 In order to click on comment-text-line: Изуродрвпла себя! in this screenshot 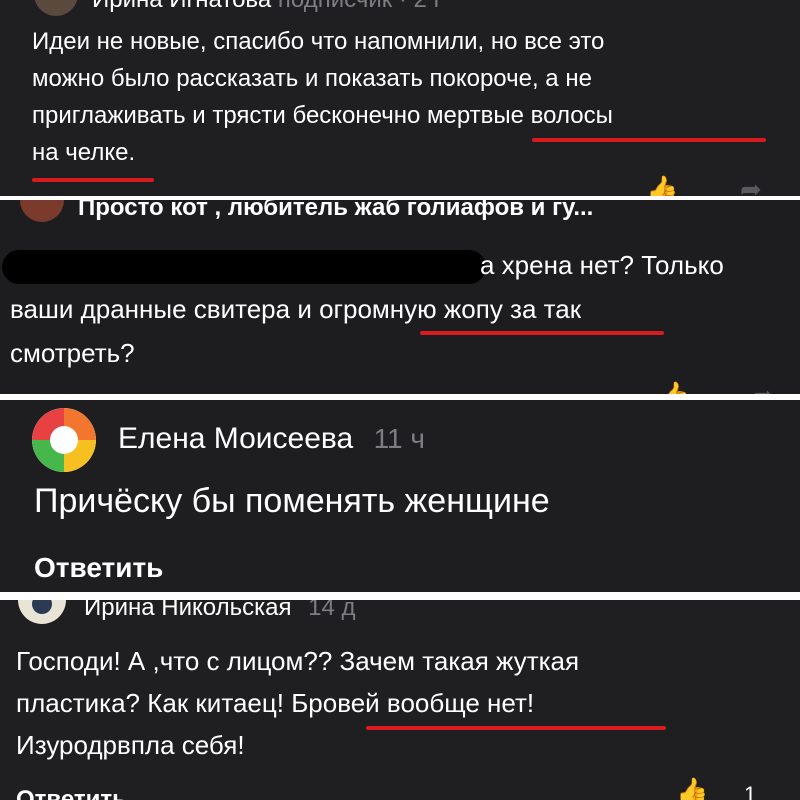, I will do `click(130, 745)`.